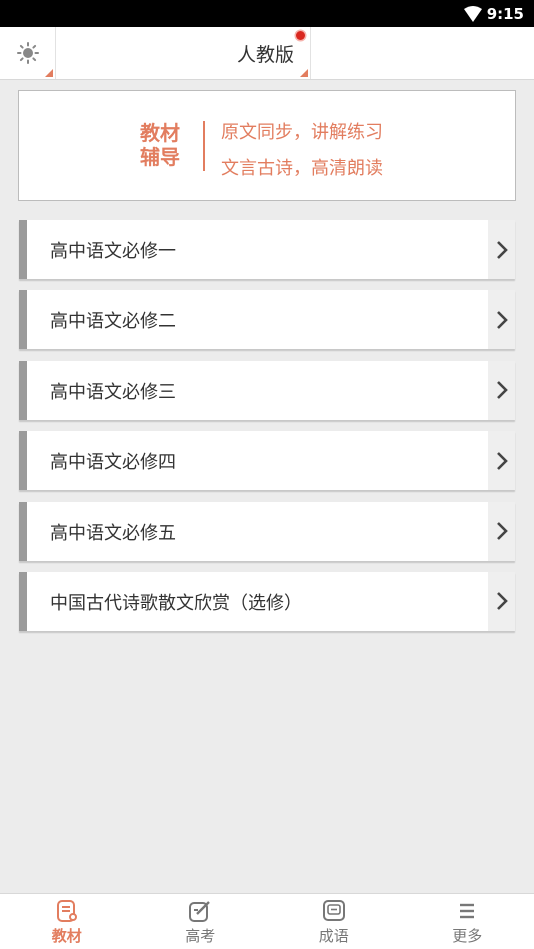 The image size is (534, 949). What do you see at coordinates (302, 132) in the screenshot?
I see `banner-line-1: 原文同步，讲解练习` at bounding box center [302, 132].